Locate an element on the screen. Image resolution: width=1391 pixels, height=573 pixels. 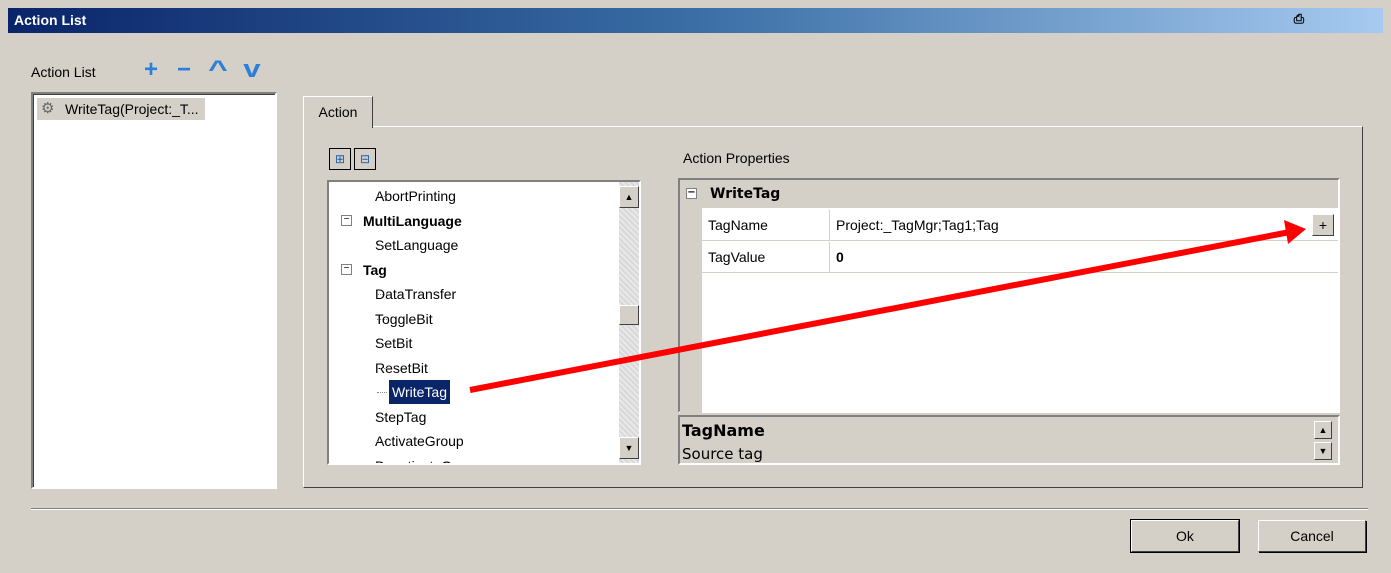
property-gutter is located at coordinates (691, 310).